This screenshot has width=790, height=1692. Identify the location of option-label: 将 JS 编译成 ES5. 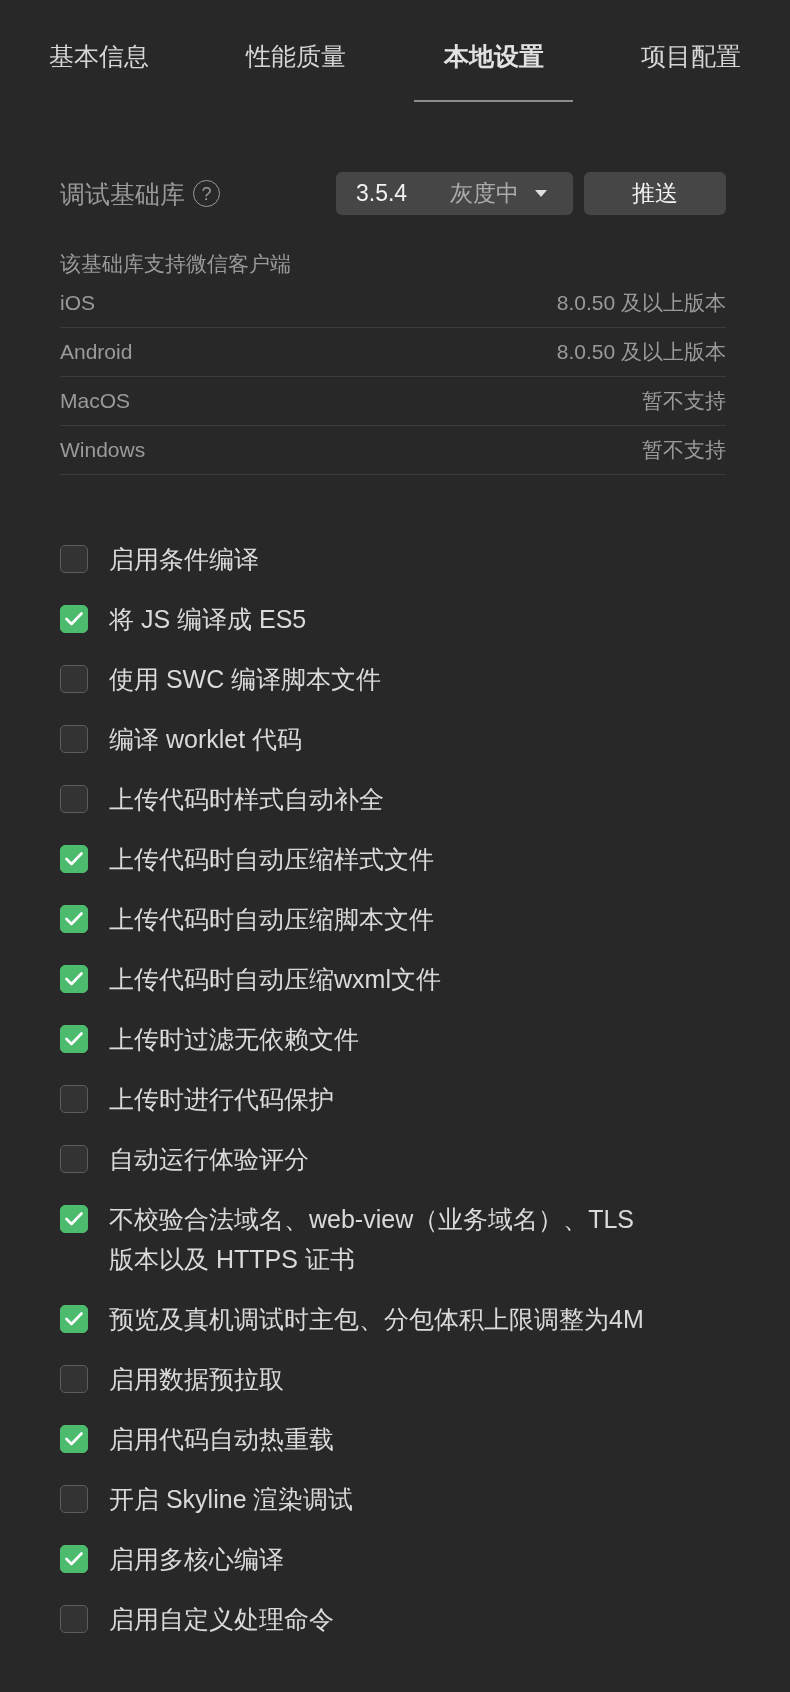
(208, 619).